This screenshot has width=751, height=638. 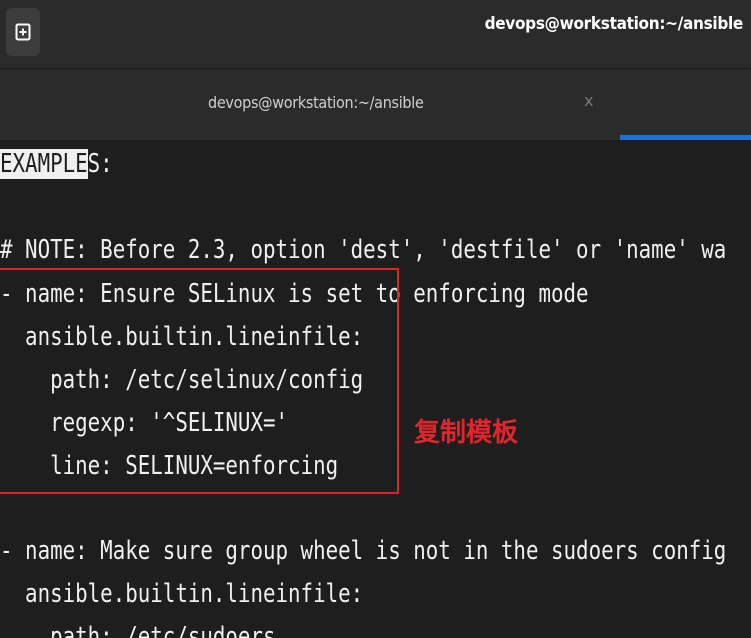 I want to click on tab-close-button: x, so click(x=588, y=100).